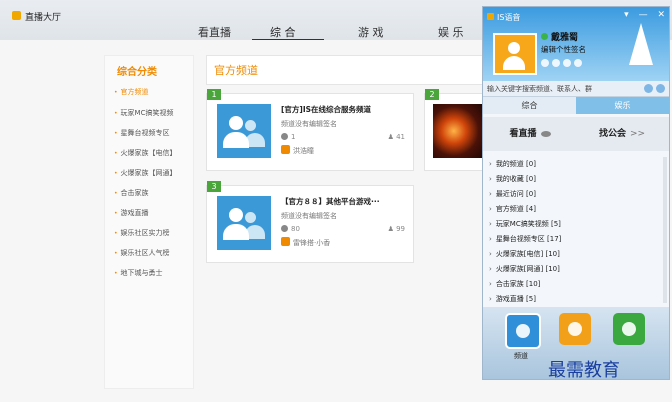  I want to click on tree-item: 我的频道 [0], so click(512, 164).